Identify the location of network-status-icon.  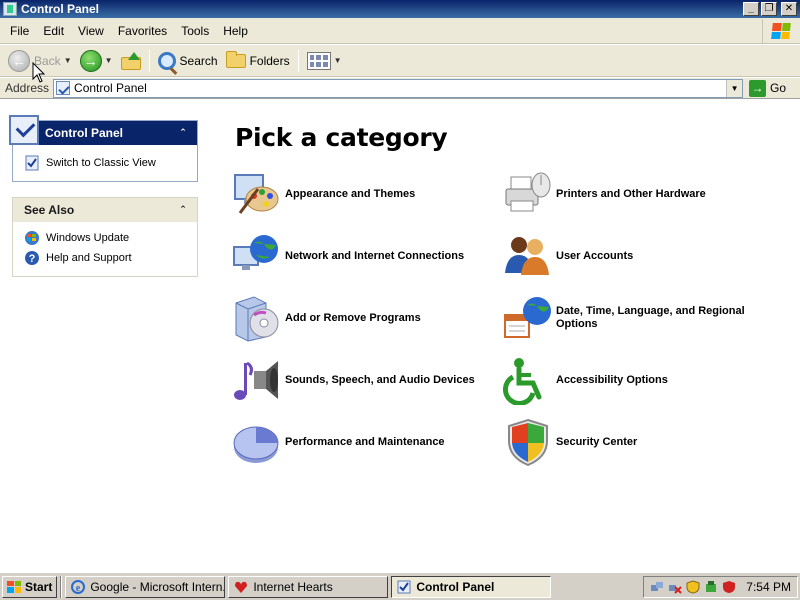
(657, 587).